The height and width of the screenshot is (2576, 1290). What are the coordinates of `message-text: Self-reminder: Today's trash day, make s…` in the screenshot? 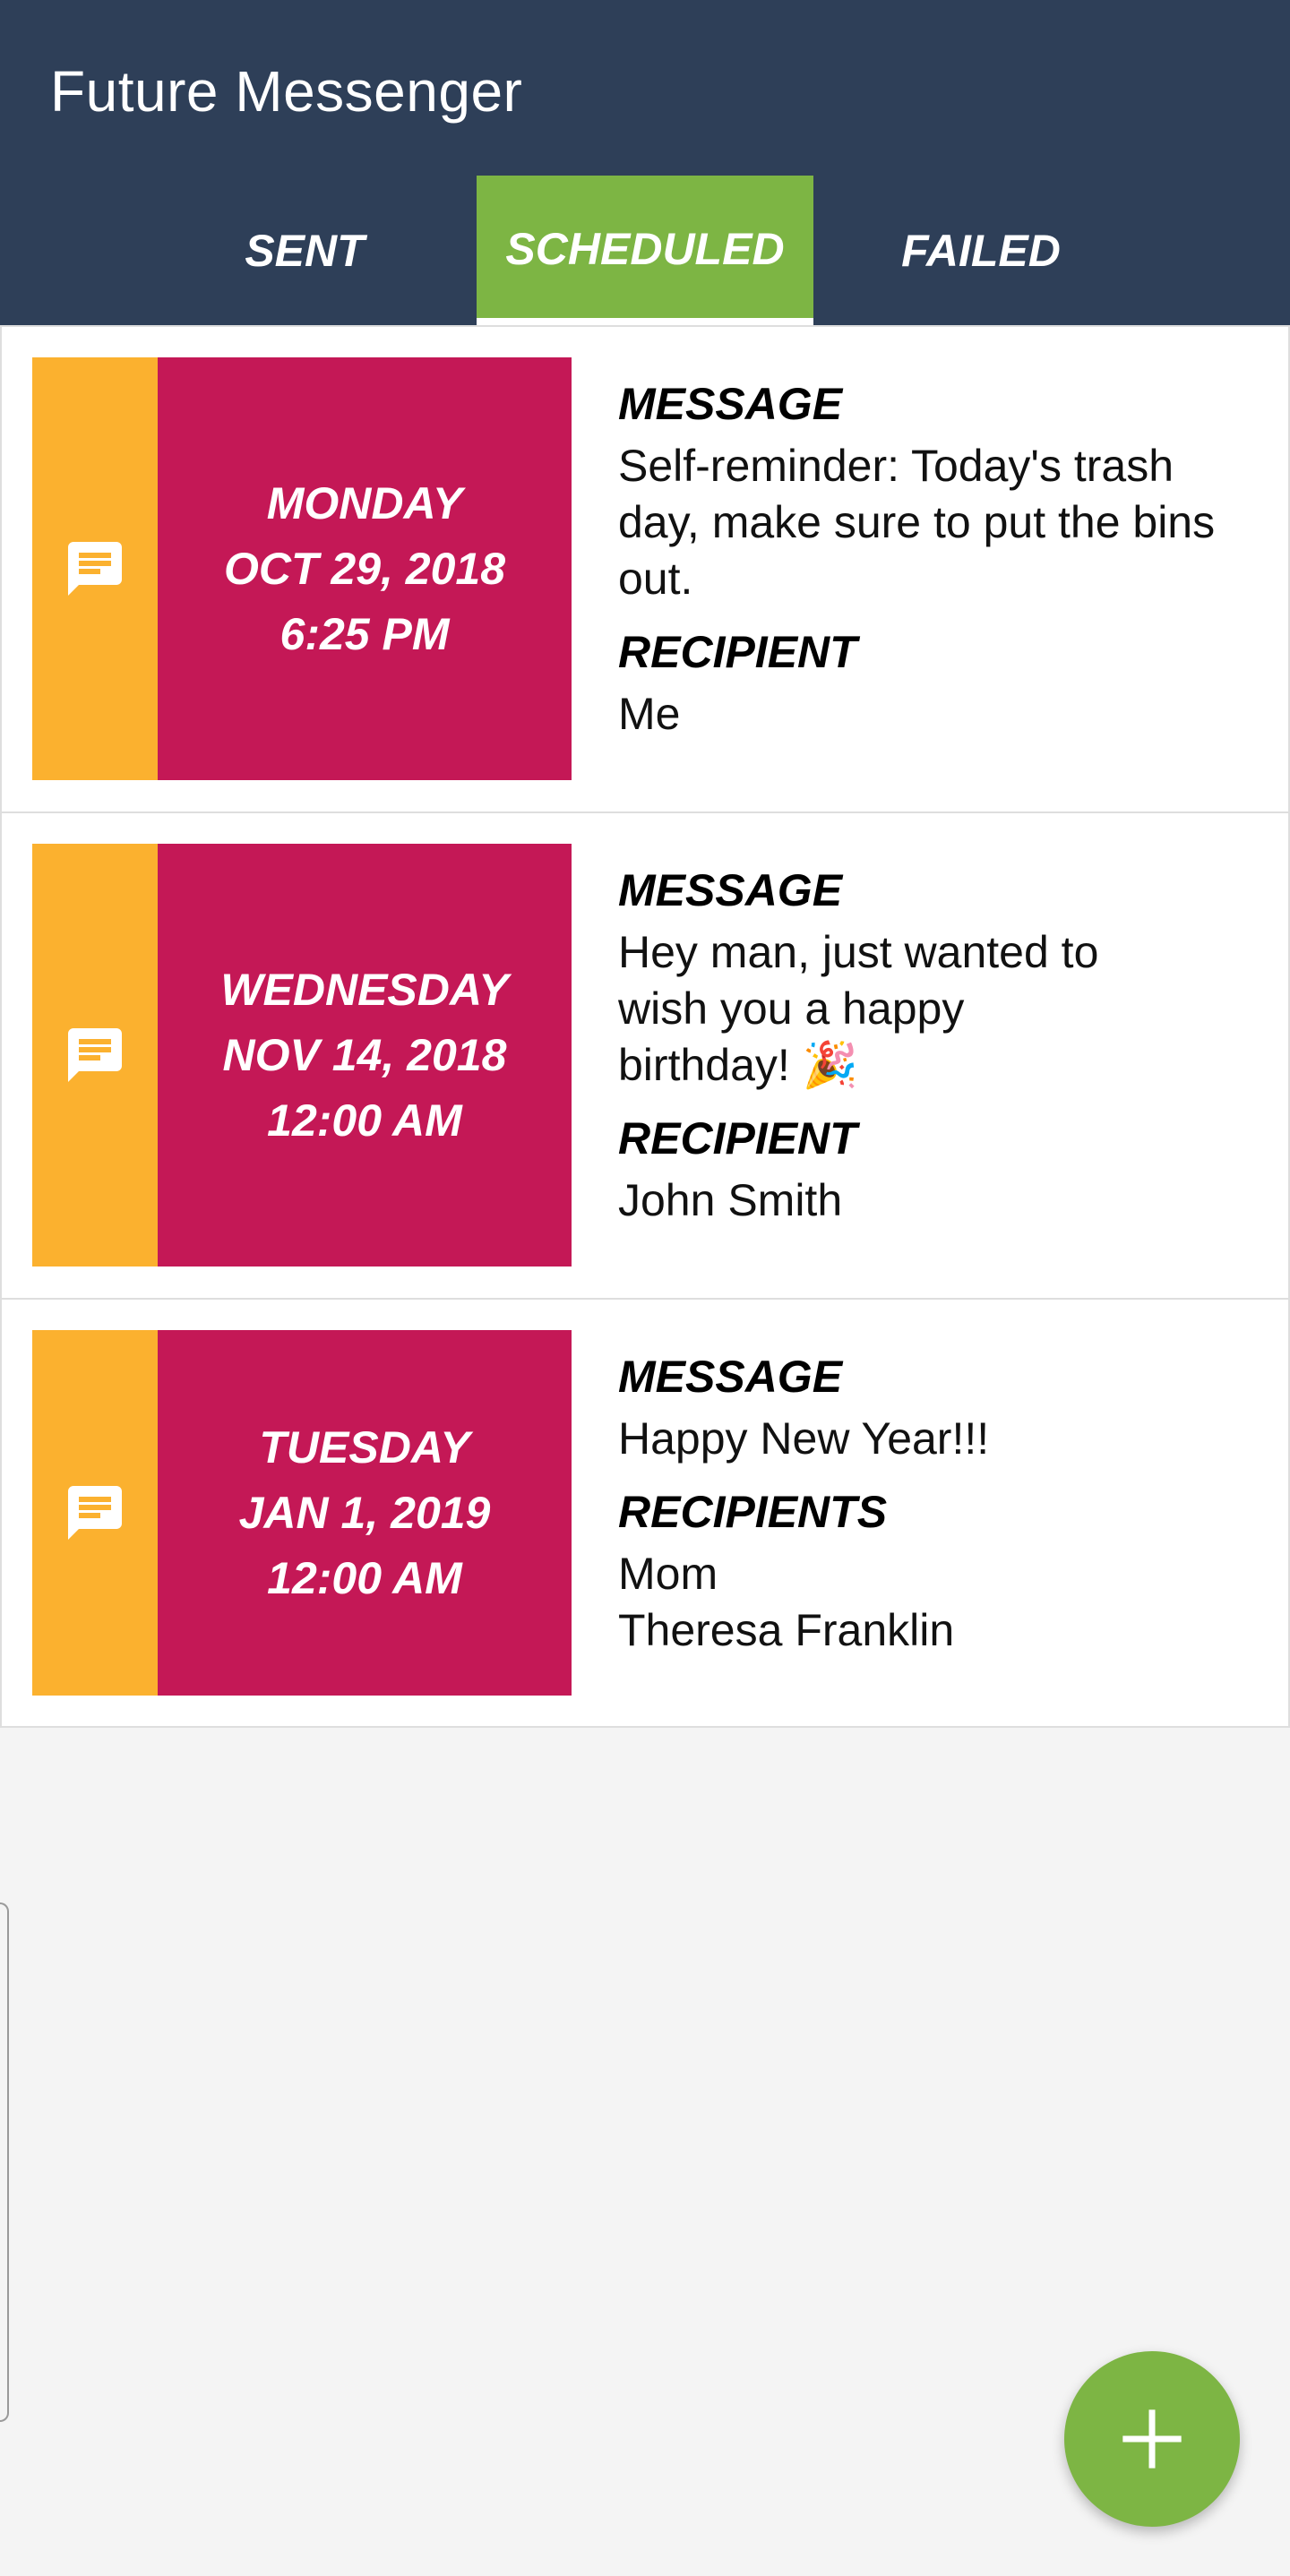 It's located at (917, 522).